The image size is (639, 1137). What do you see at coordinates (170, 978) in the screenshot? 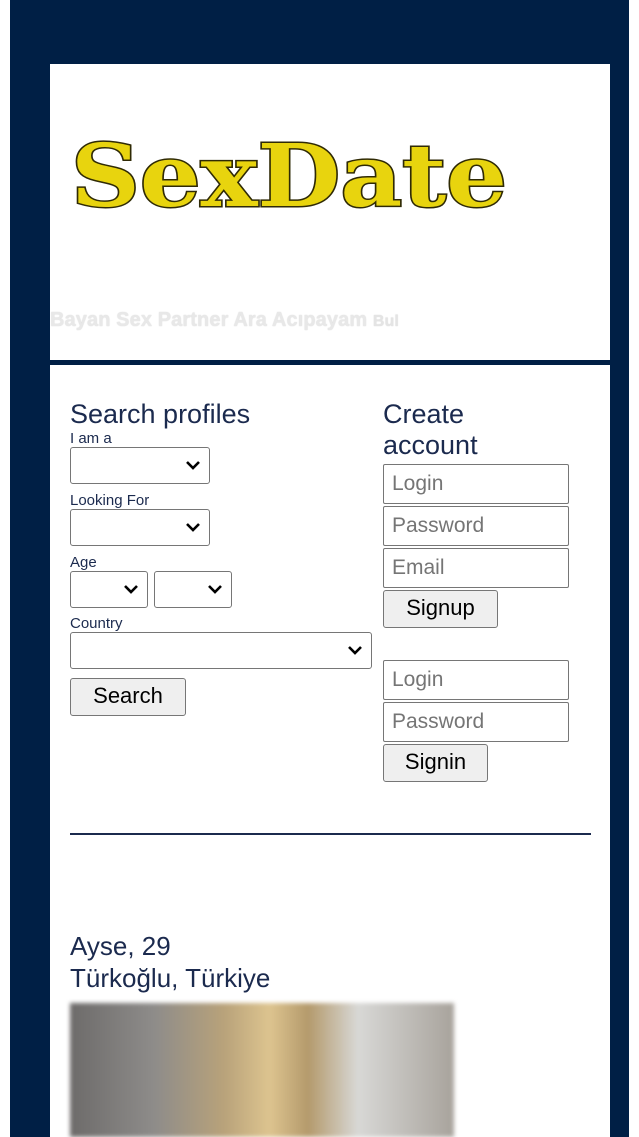
I see `profile-location: Türkoğlu, Türkiye` at bounding box center [170, 978].